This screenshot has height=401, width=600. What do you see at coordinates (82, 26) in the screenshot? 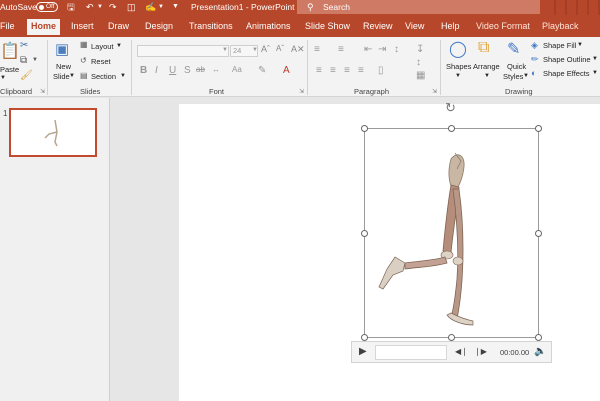
I see `tab-insert: Insert` at bounding box center [82, 26].